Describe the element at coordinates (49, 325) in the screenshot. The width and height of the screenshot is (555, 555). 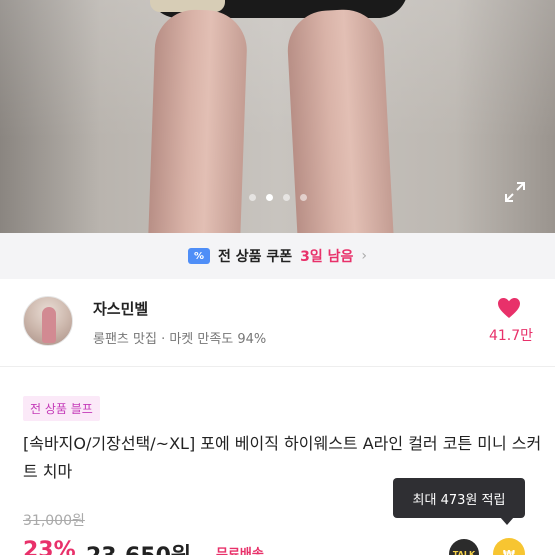
I see `avatar-figure` at that location.